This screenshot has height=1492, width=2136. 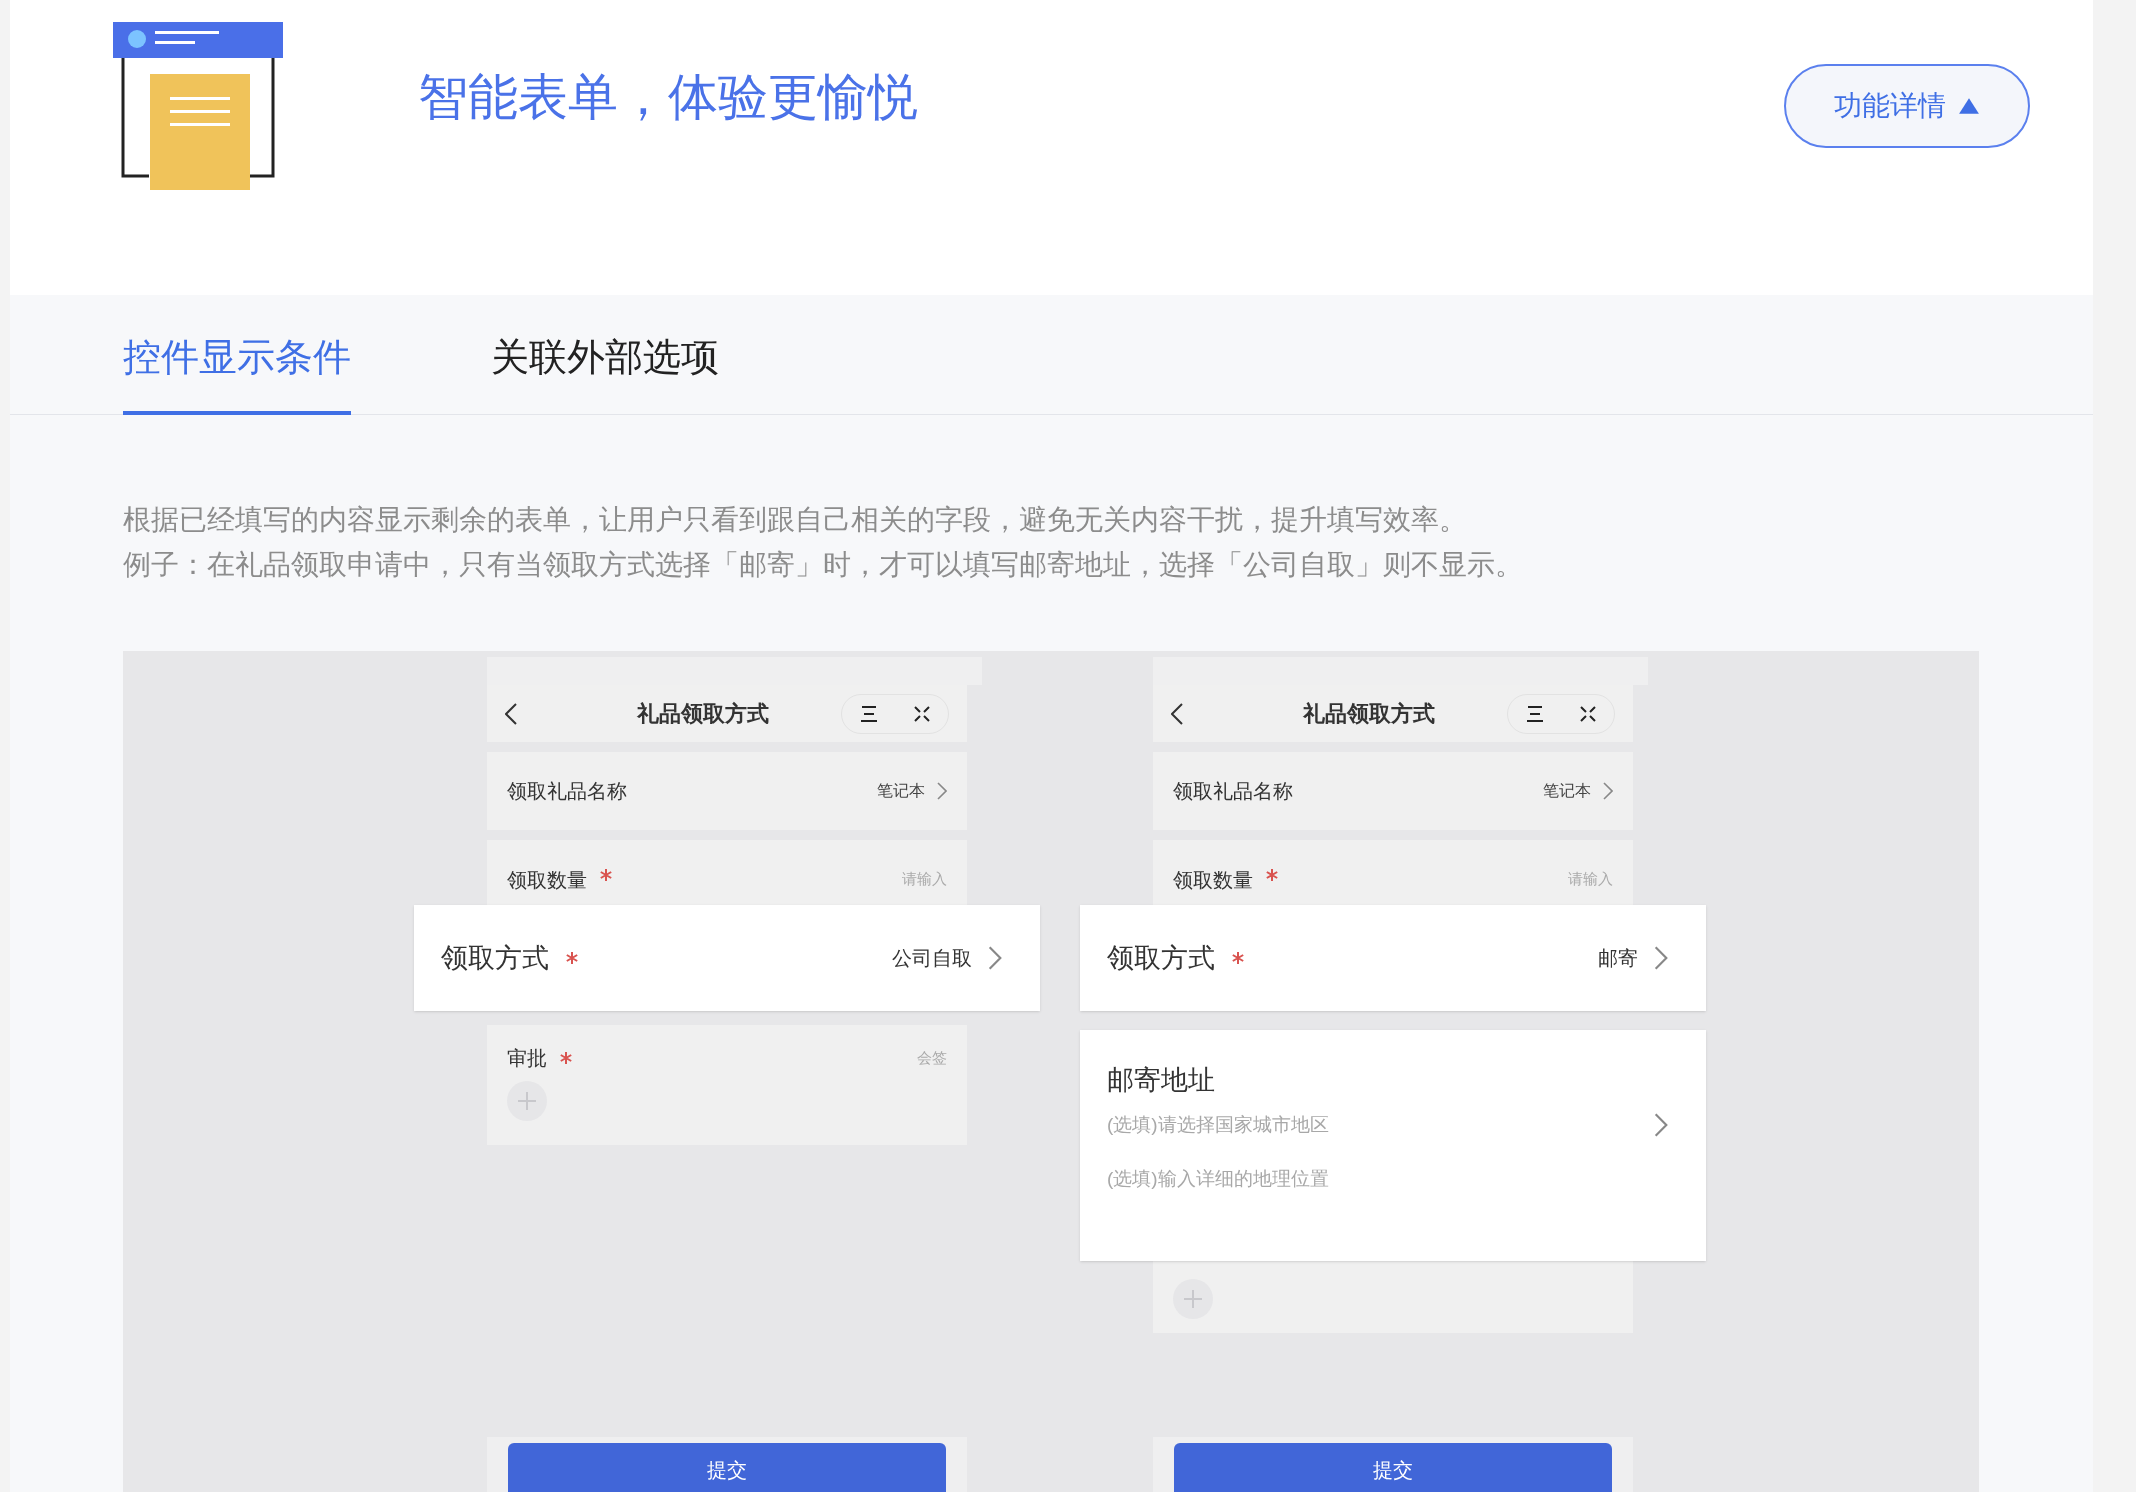 I want to click on field-value: 会签, so click(x=932, y=1057).